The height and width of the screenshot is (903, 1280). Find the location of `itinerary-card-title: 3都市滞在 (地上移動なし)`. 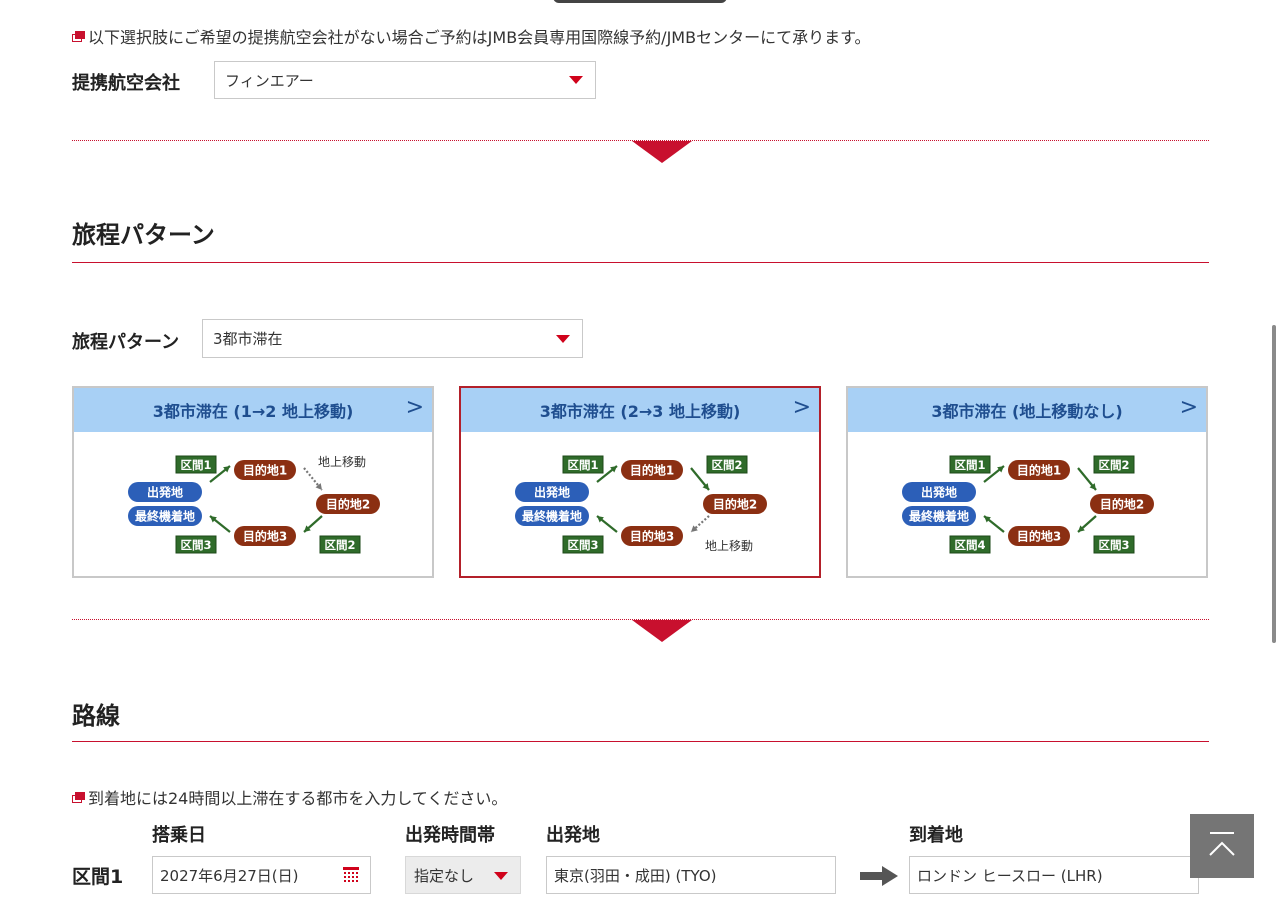

itinerary-card-title: 3都市滞在 (地上移動なし) is located at coordinates (1027, 411).